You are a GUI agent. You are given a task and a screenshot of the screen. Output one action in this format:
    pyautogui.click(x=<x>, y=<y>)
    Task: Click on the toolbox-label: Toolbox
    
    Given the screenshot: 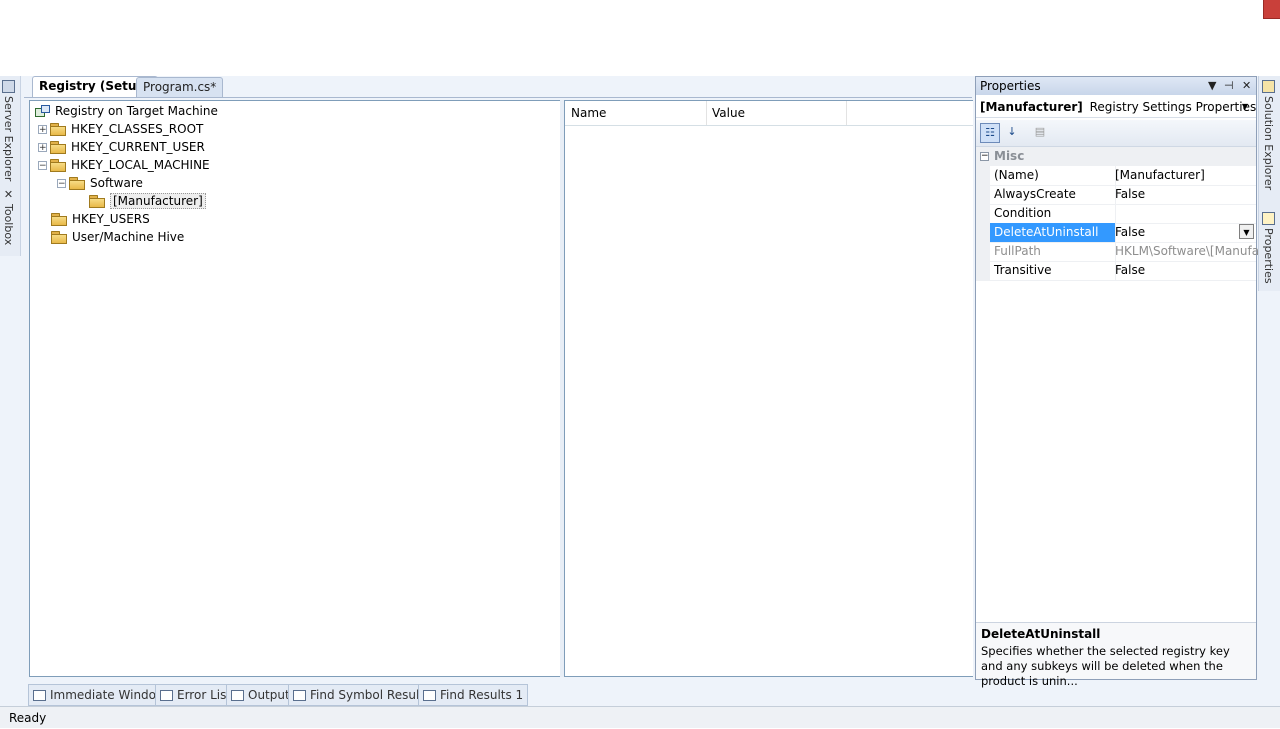 What is the action you would take?
    pyautogui.click(x=8, y=225)
    